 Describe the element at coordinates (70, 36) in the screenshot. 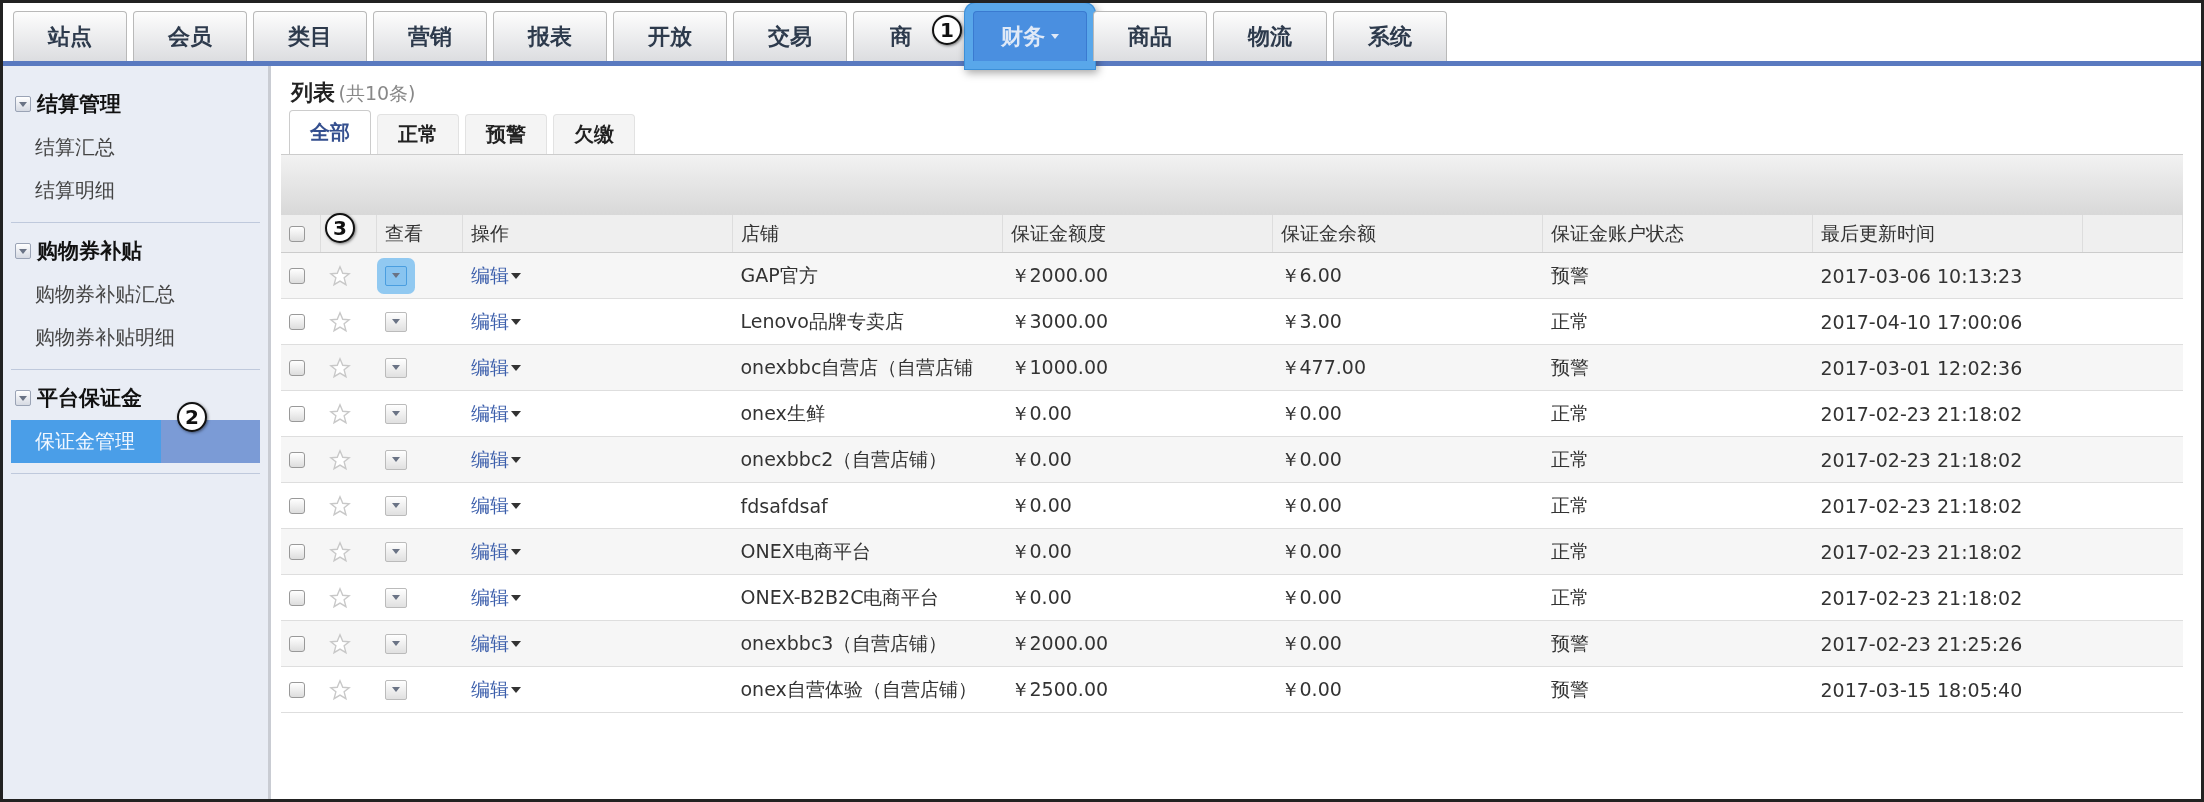

I see `nav-tab: 站点` at that location.